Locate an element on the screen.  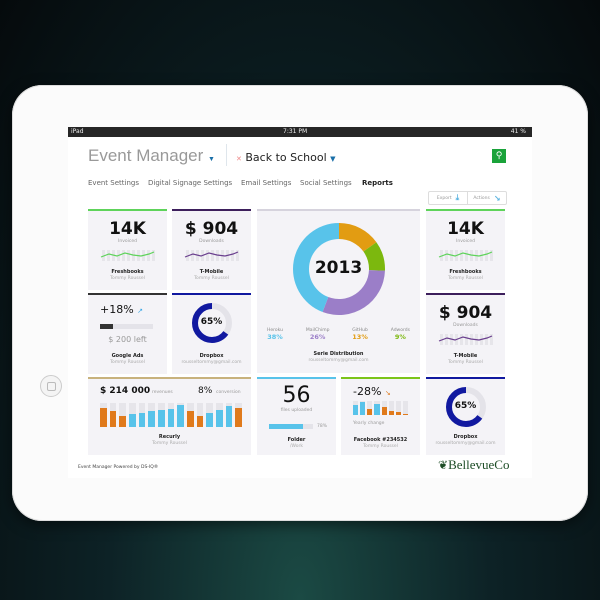
card-freshbooks: 14K Invoiced Freshbooks Tommy Roussel is located at coordinates (127, 249).